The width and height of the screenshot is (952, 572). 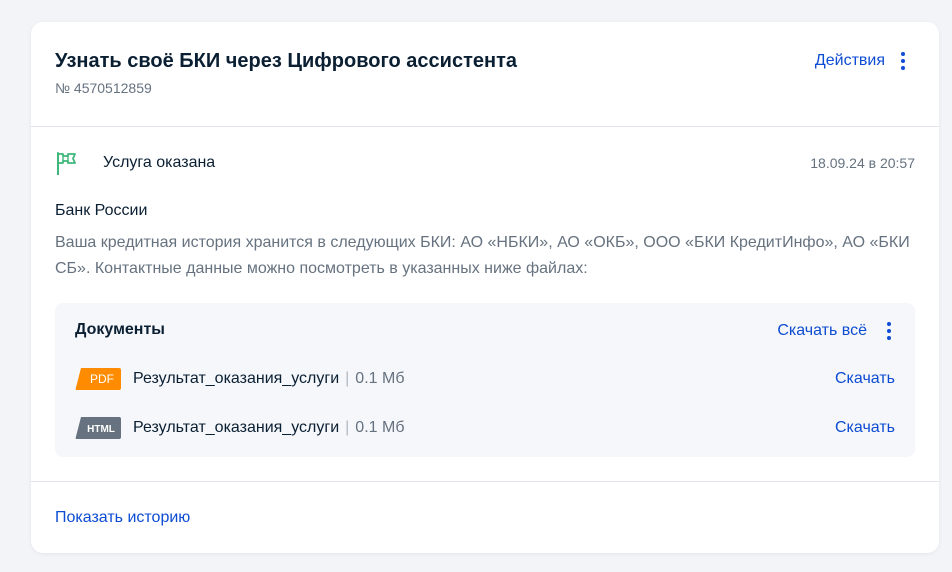 I want to click on status-row: Услуга оказана 18.09.24 в 20:57, so click(x=485, y=163).